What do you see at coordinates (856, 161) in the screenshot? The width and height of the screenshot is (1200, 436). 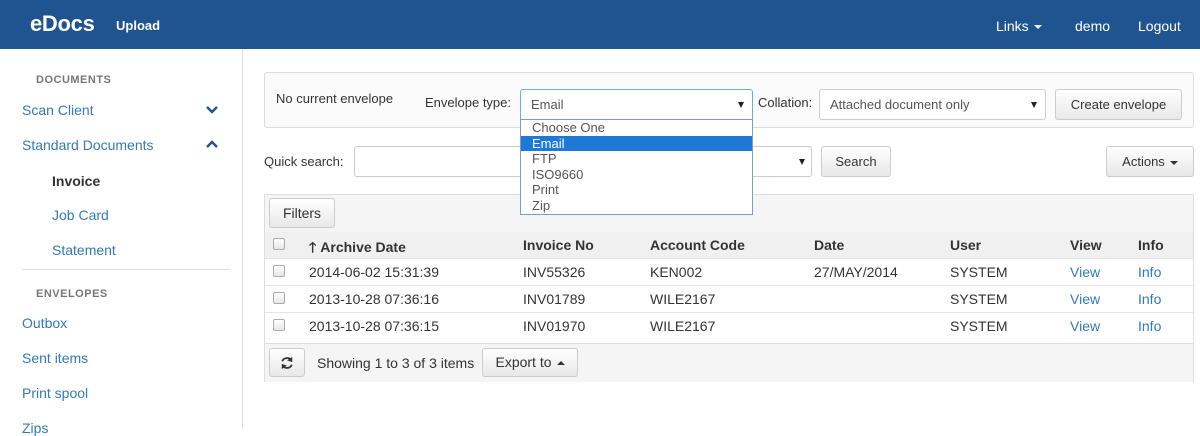 I see `search-button: Search` at bounding box center [856, 161].